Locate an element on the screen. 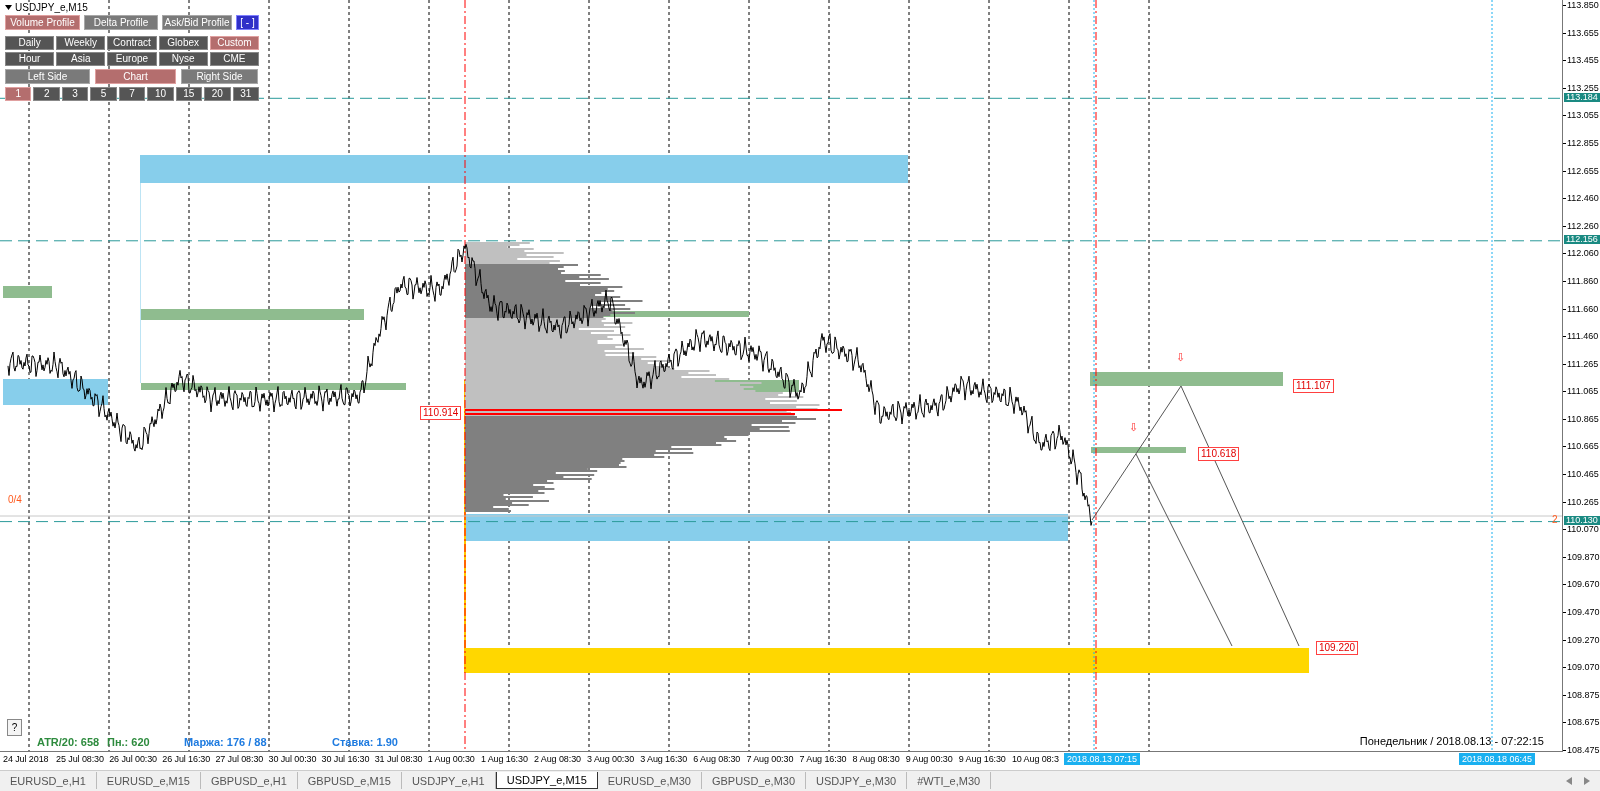 The width and height of the screenshot is (1600, 791). time-tick-label: 7 Aug 16:30 is located at coordinates (823, 759).